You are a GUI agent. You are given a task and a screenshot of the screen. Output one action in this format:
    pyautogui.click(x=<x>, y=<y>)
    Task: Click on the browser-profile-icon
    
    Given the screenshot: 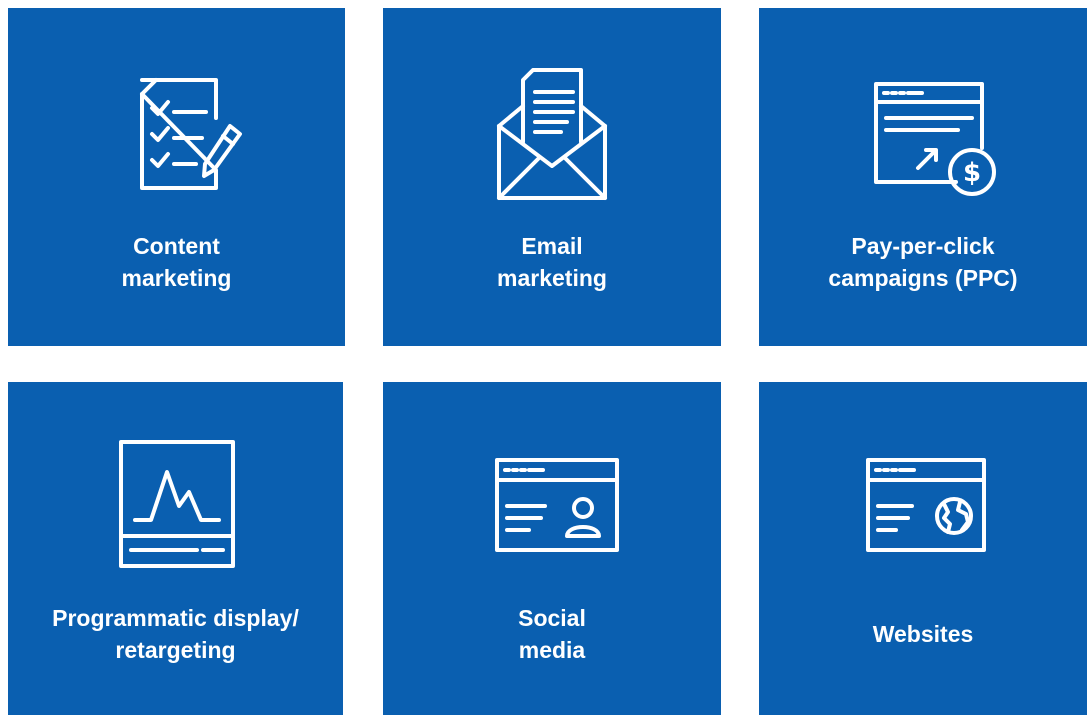 What is the action you would take?
    pyautogui.click(x=552, y=507)
    